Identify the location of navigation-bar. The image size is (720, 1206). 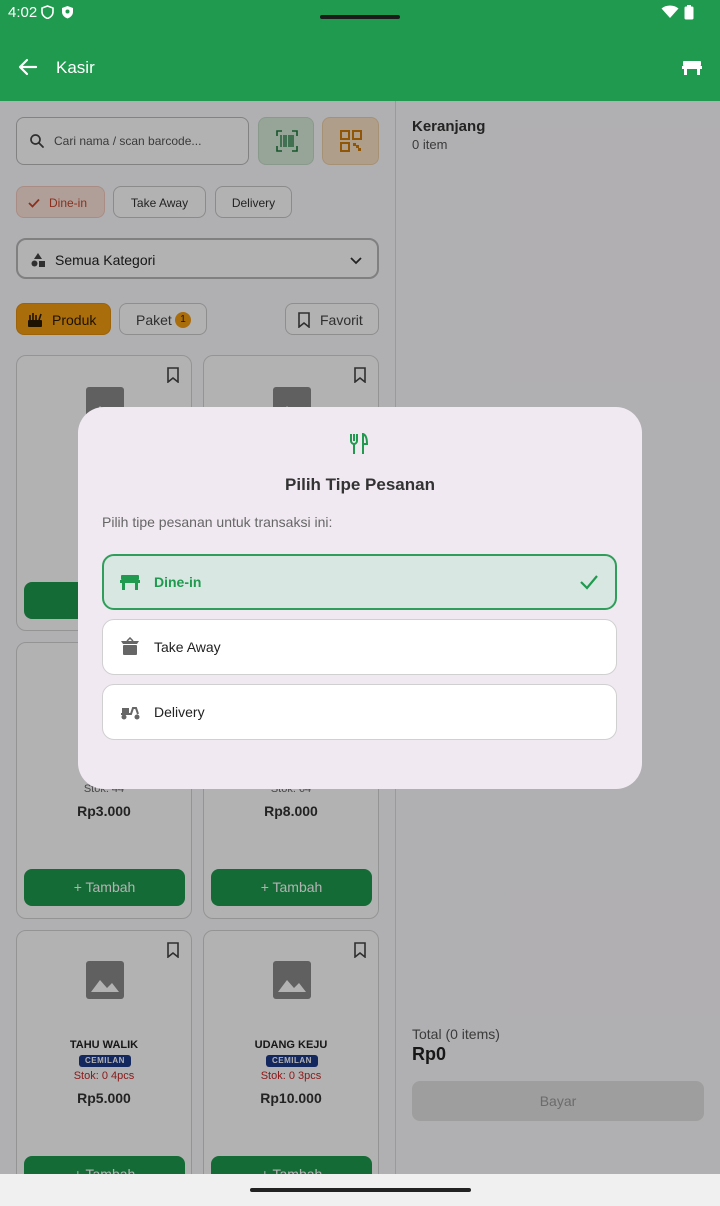
(360, 1190).